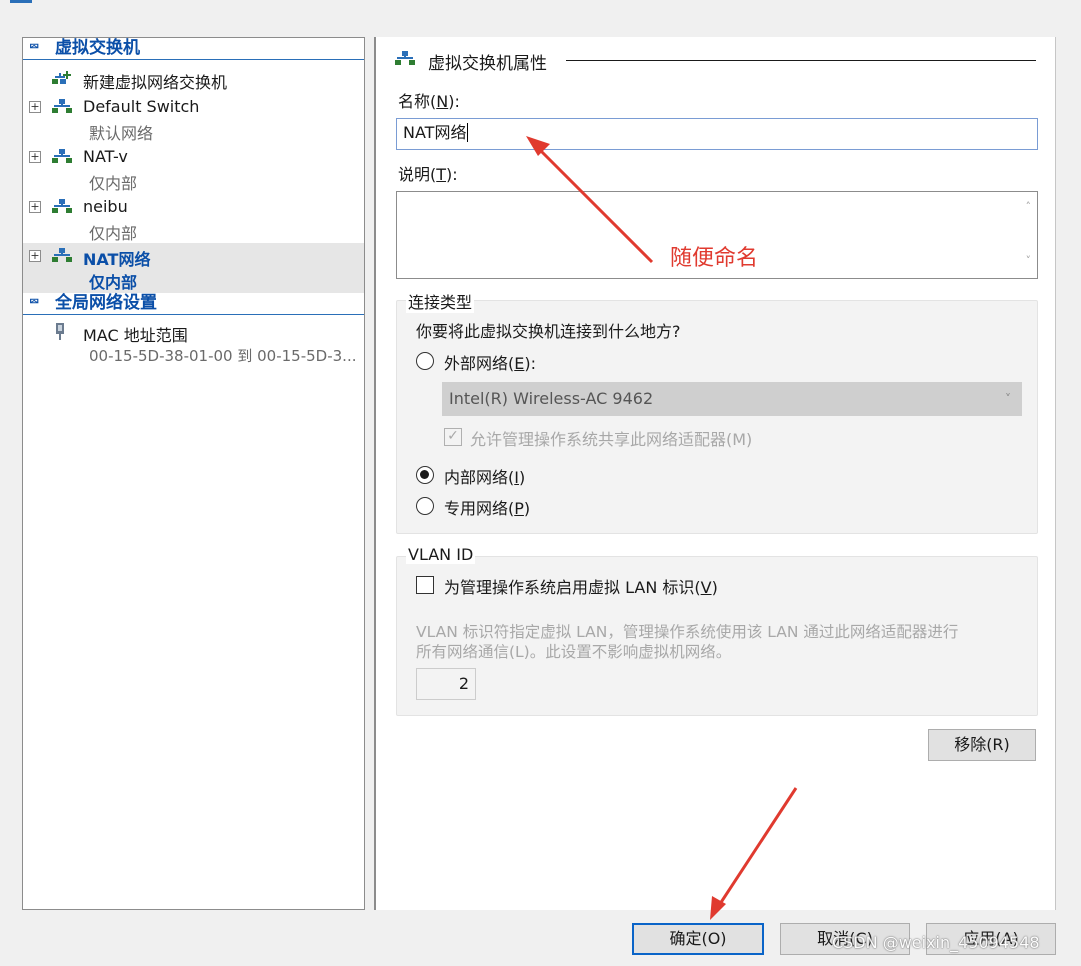  I want to click on description-label: 说明(T):, so click(428, 174).